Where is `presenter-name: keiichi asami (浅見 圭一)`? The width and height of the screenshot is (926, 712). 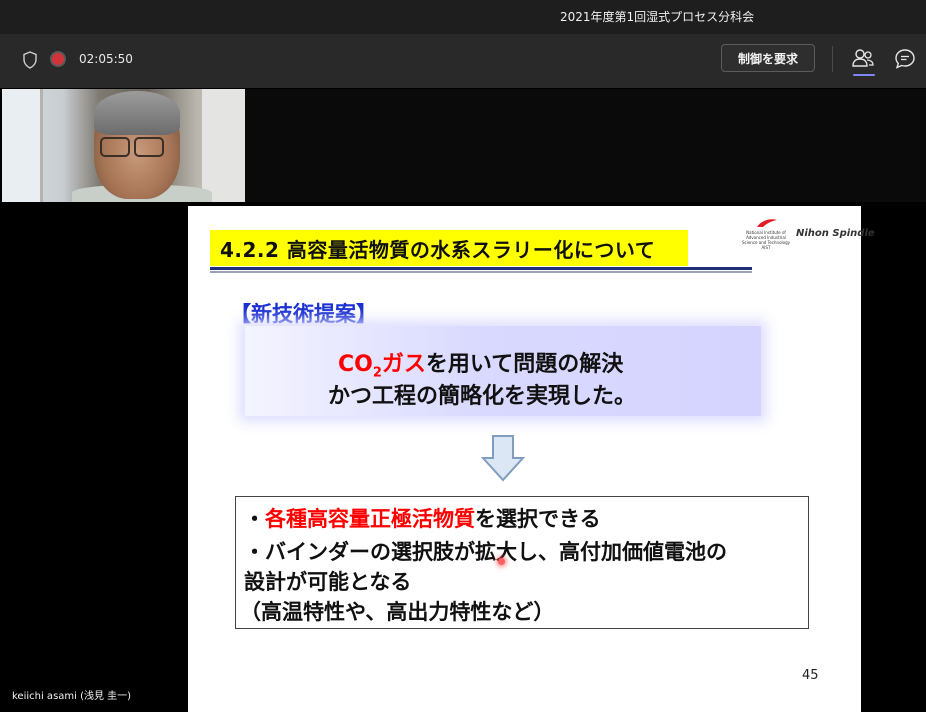 presenter-name: keiichi asami (浅見 圭一) is located at coordinates (72, 696).